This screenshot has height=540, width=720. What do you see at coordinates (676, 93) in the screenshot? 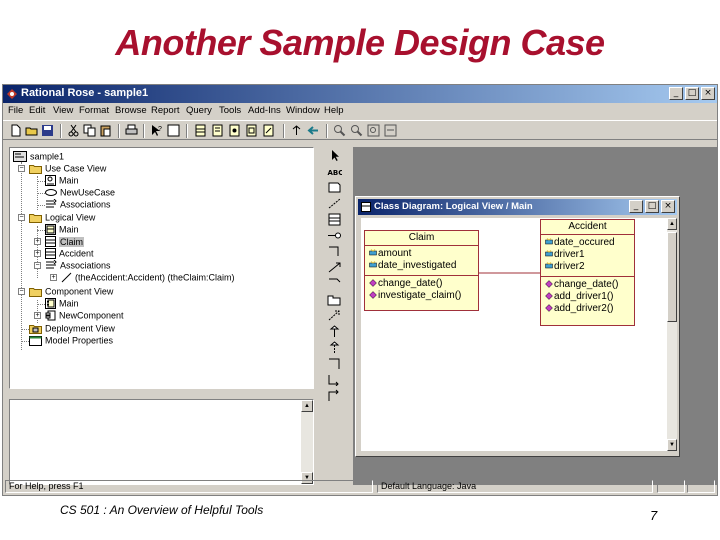
I see `minimize-button: _` at bounding box center [676, 93].